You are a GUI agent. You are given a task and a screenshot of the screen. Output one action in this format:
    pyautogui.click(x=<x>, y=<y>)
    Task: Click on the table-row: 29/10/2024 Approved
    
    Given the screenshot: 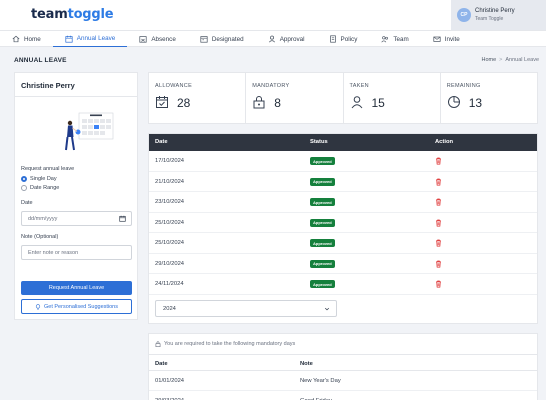 What is the action you would take?
    pyautogui.click(x=343, y=264)
    